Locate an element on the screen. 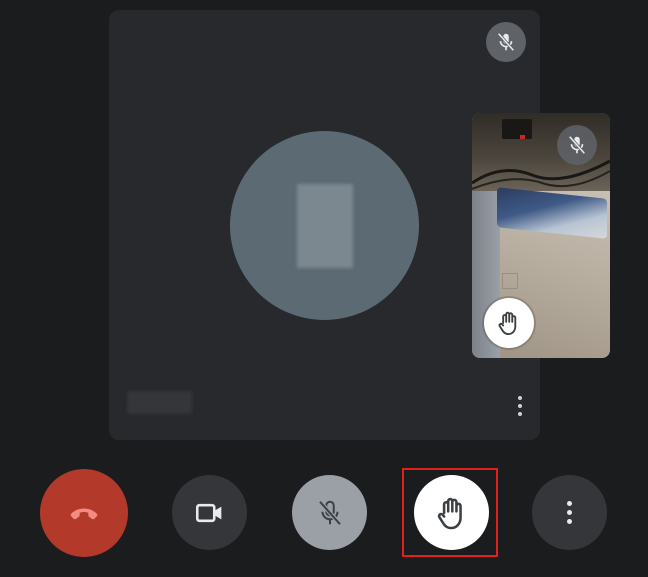 The width and height of the screenshot is (648, 577). microphone-toggle-button is located at coordinates (329, 512).